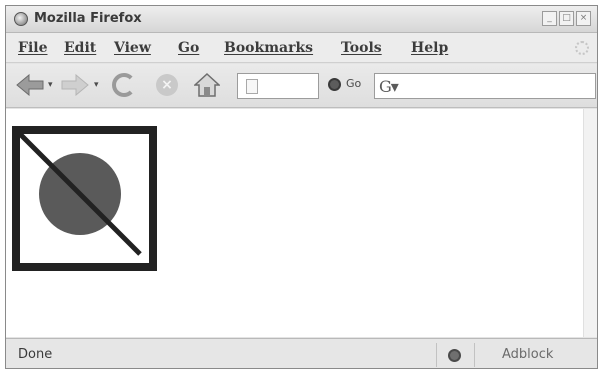  Describe the element at coordinates (30, 85) in the screenshot. I see `back-arrow-icon` at that location.